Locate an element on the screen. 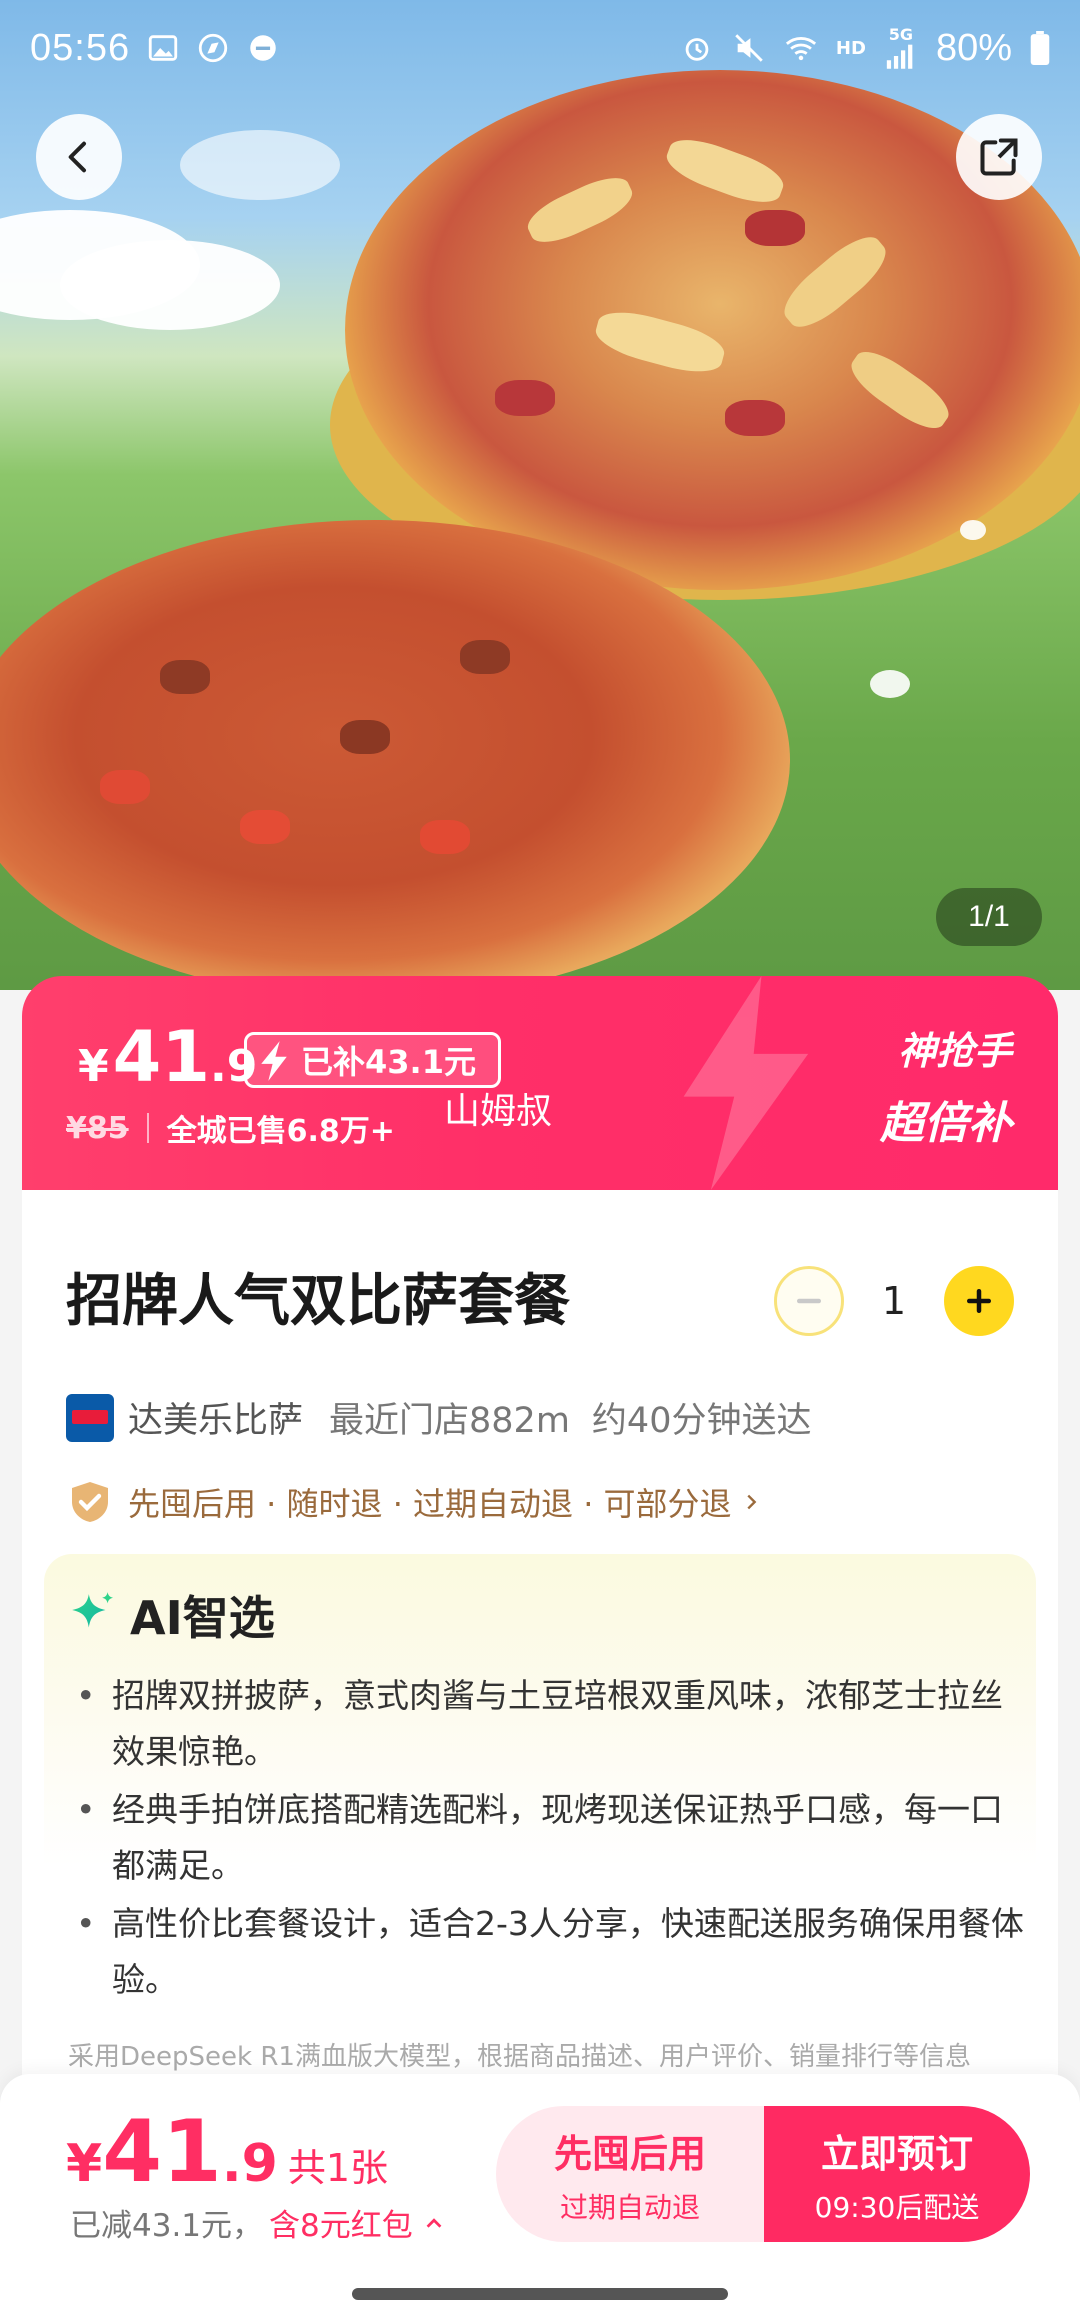 The width and height of the screenshot is (1080, 2316). ai-disclaimer: 采用DeepSeek R1满血版大模型，根据商品描述、用户评价、销量排行等信息 is located at coordinates (519, 2057).